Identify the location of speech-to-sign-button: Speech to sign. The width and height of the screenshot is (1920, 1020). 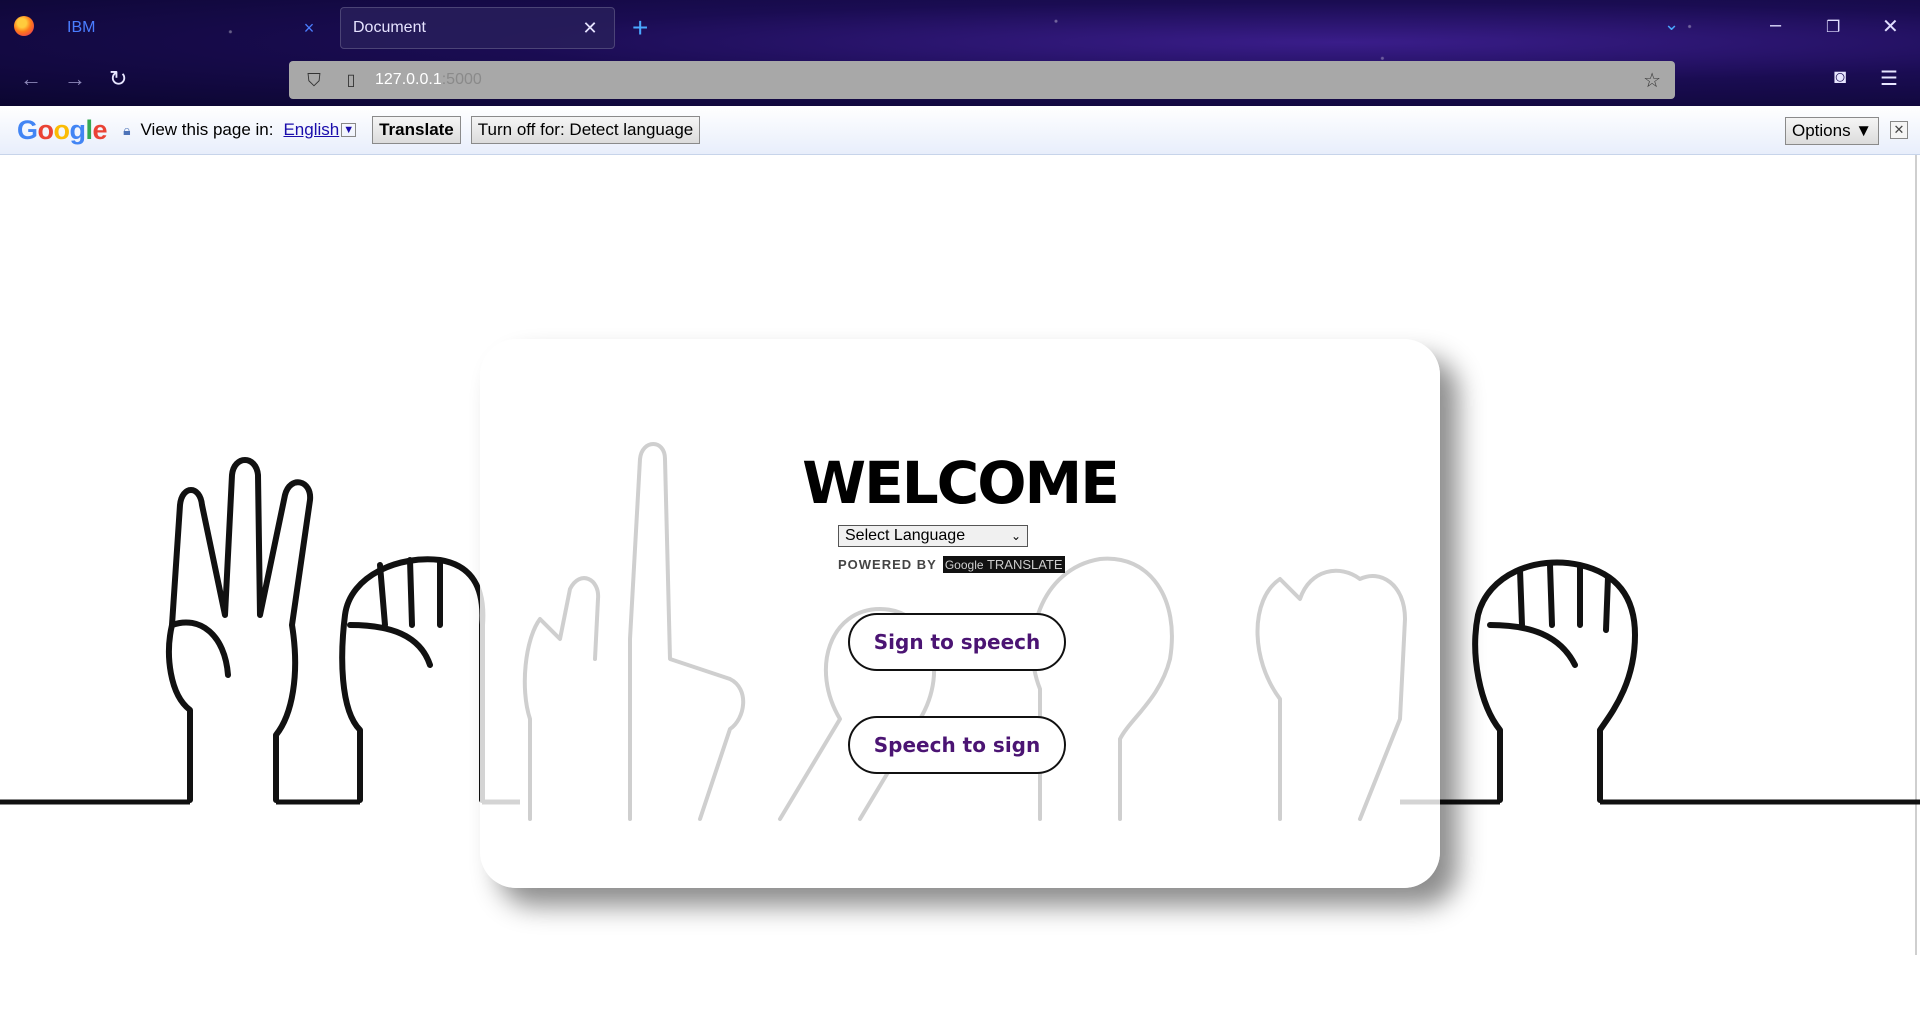
(957, 745).